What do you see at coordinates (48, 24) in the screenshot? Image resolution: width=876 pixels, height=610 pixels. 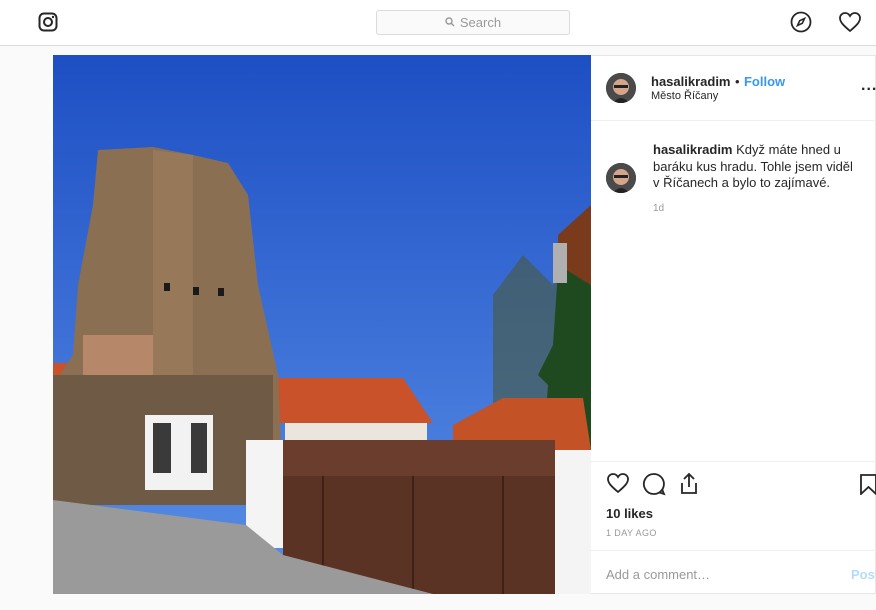 I see `instagram-icon` at bounding box center [48, 24].